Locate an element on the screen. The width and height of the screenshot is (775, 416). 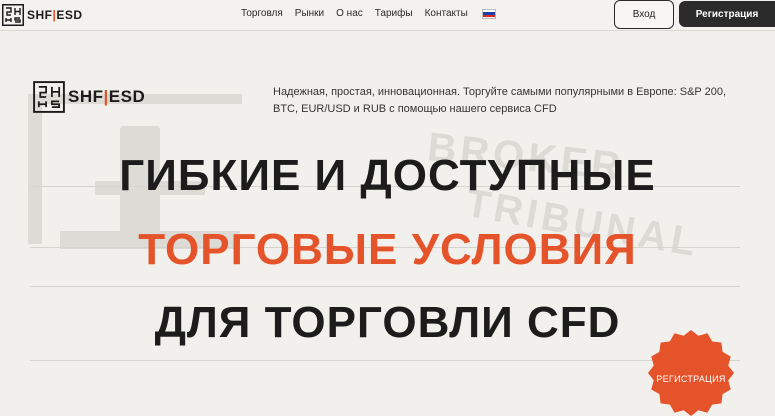
badge-label: РЕГИСТРАЦИЯ is located at coordinates (691, 379).